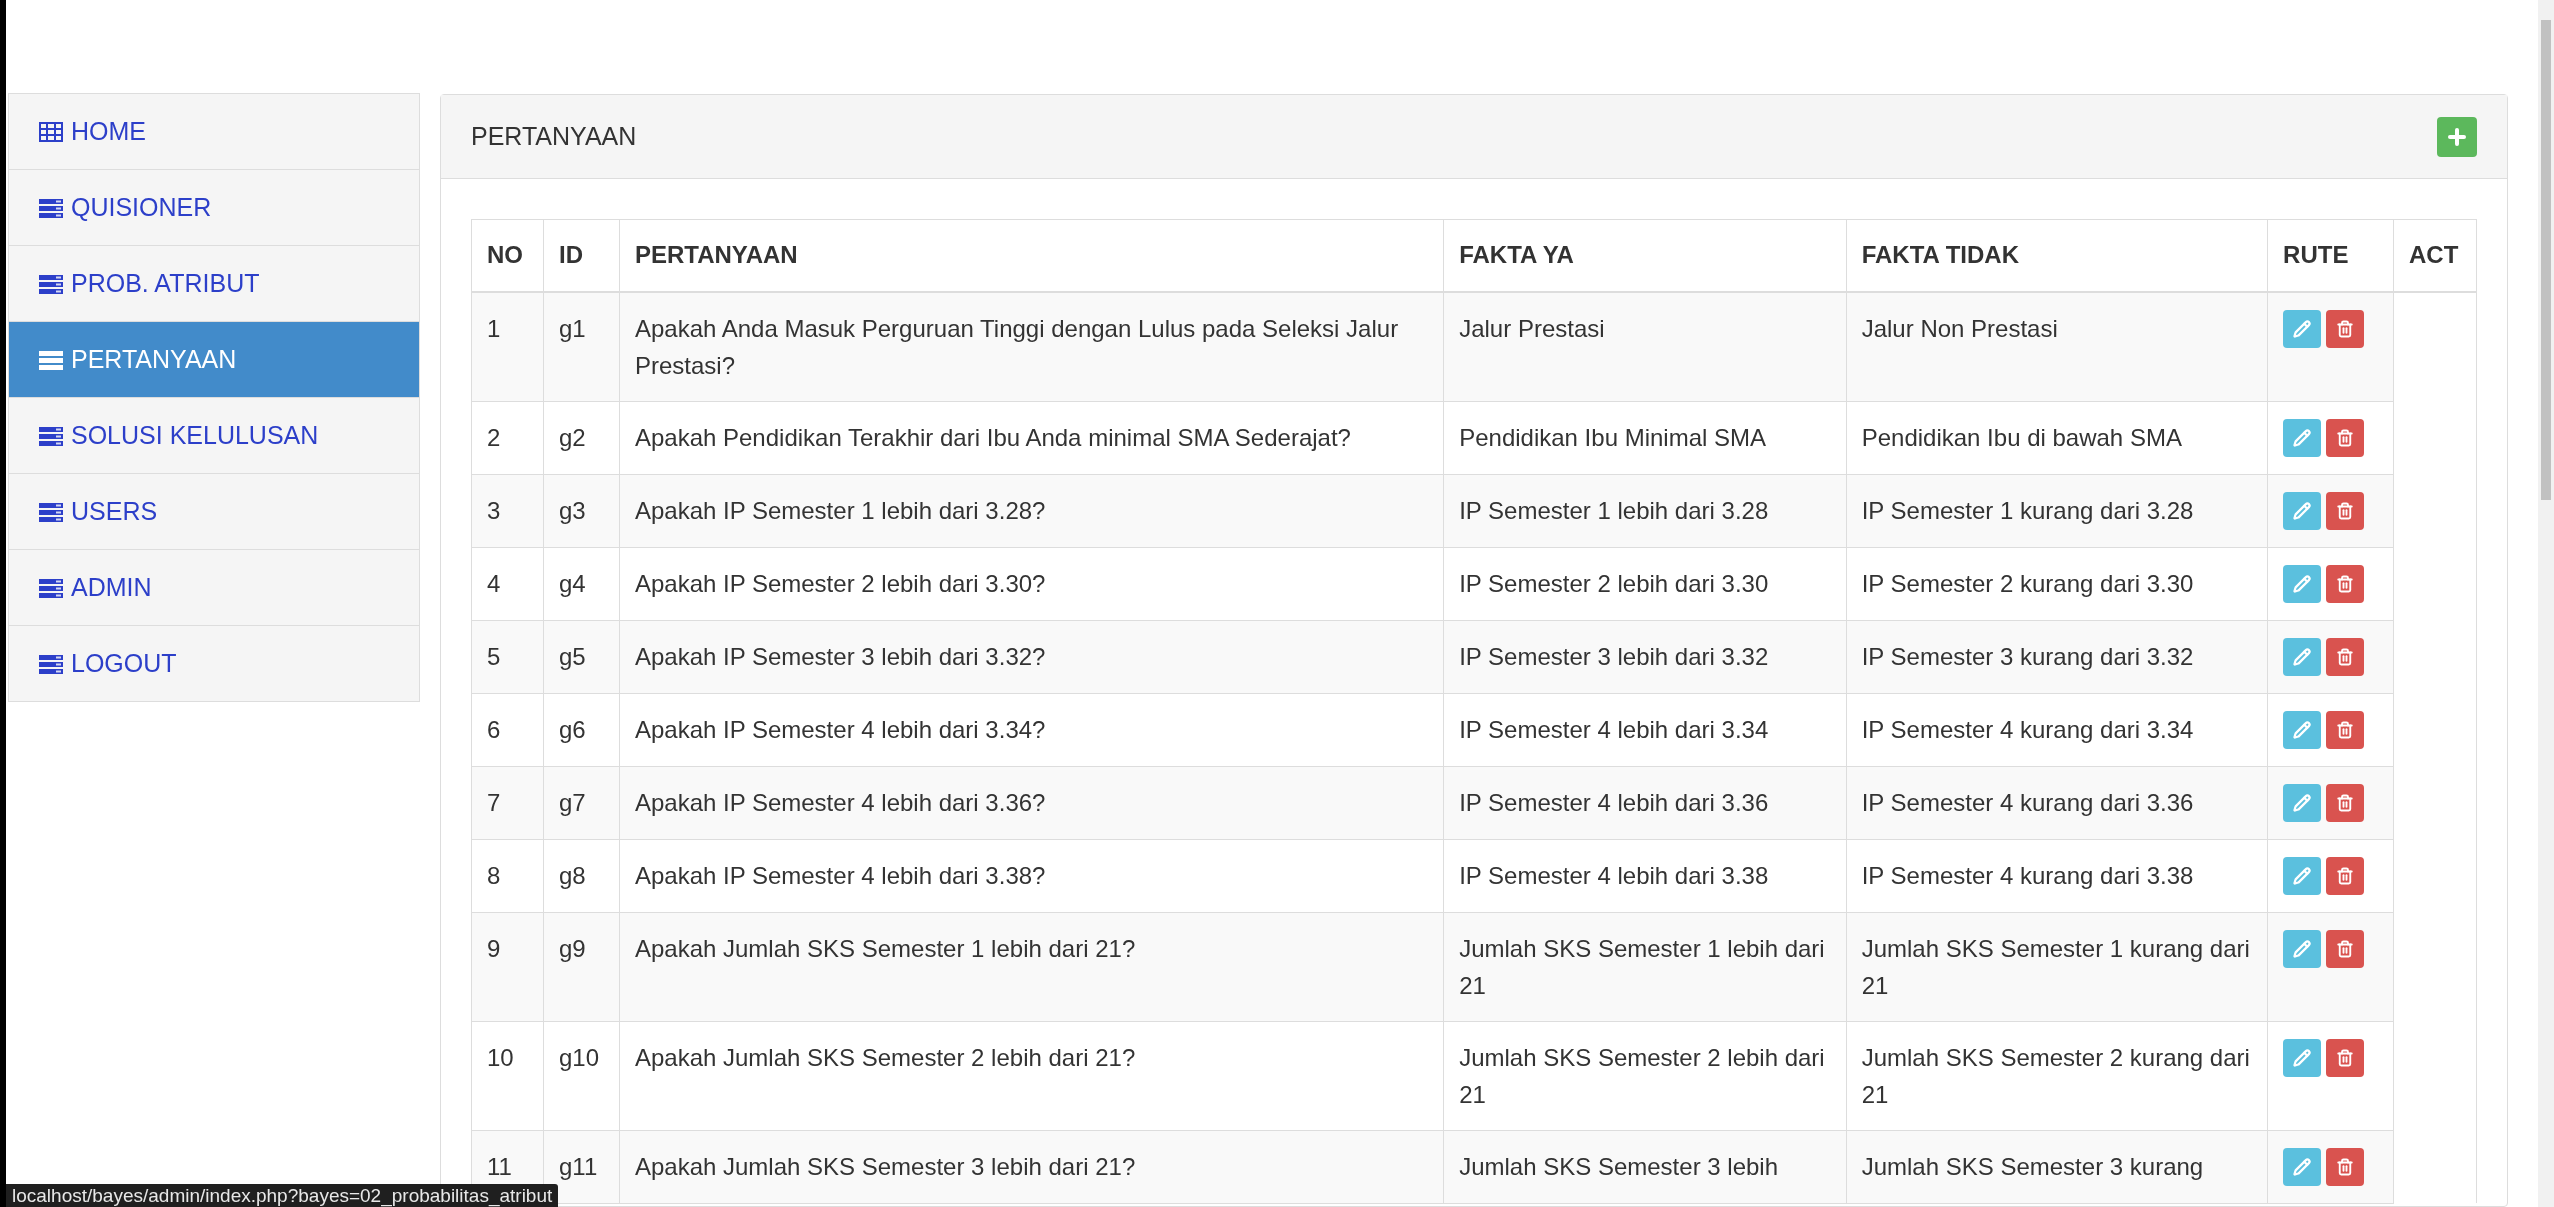  Describe the element at coordinates (1031, 875) in the screenshot. I see `table-cell: Apakah IP Semester 4 lebih dari 3.38?` at that location.